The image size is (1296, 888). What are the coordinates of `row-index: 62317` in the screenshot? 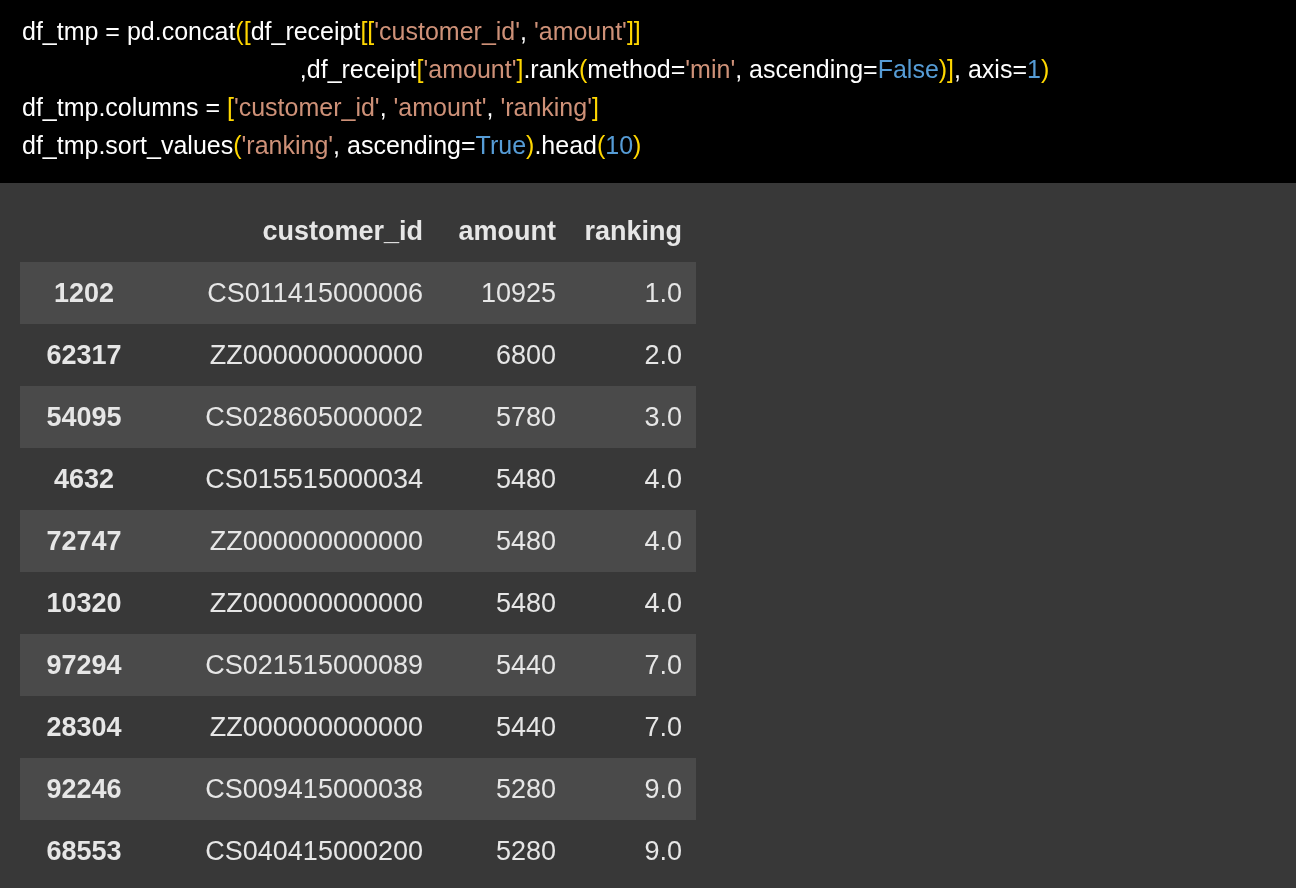 It's located at (84, 354).